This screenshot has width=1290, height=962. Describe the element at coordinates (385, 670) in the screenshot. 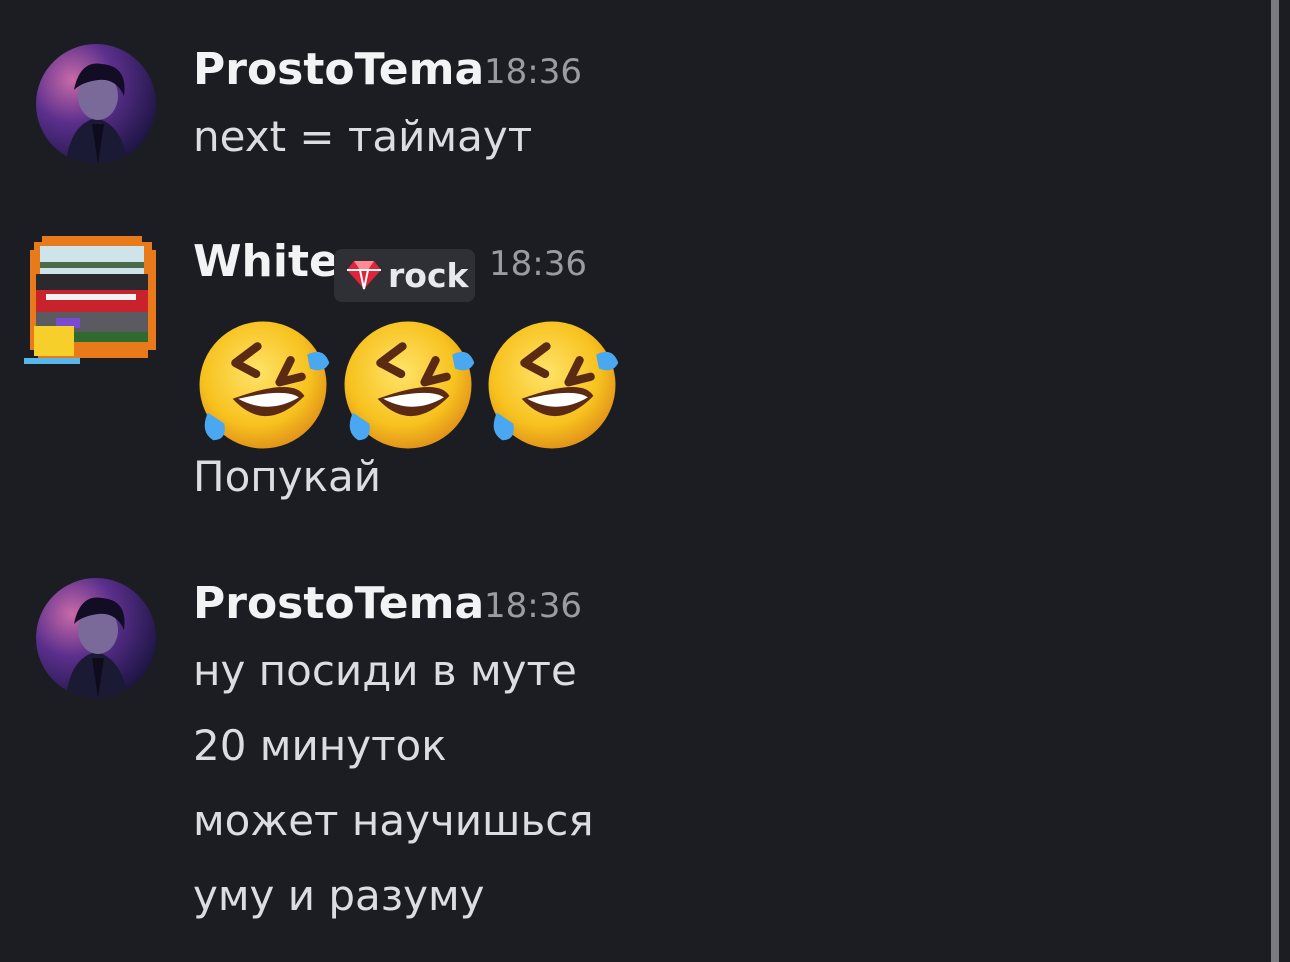

I see `message-text: ну посиди в муте` at that location.